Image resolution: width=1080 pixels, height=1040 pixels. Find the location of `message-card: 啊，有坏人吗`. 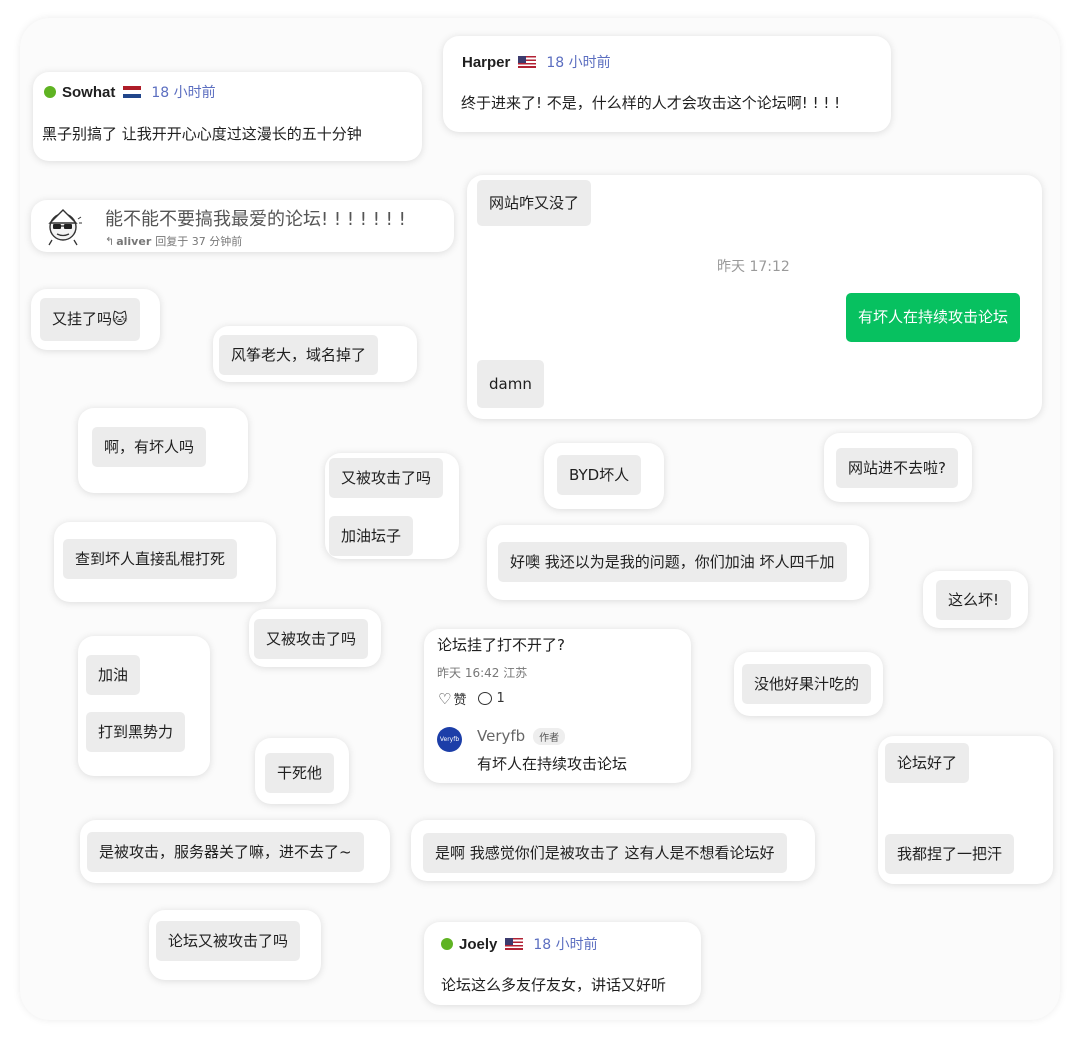

message-card: 啊，有坏人吗 is located at coordinates (163, 450).